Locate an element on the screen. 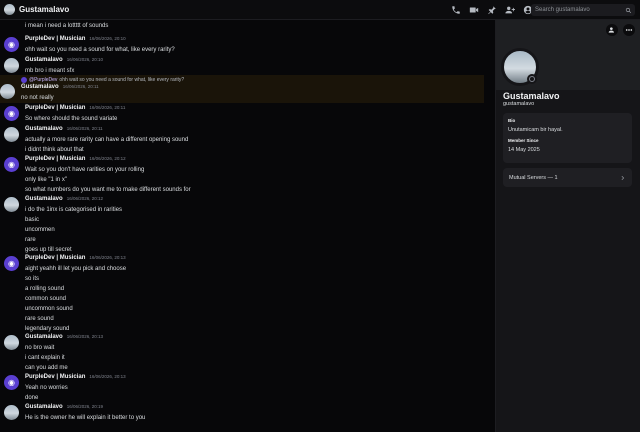 This screenshot has height=432, width=640. more-icon is located at coordinates (629, 30).